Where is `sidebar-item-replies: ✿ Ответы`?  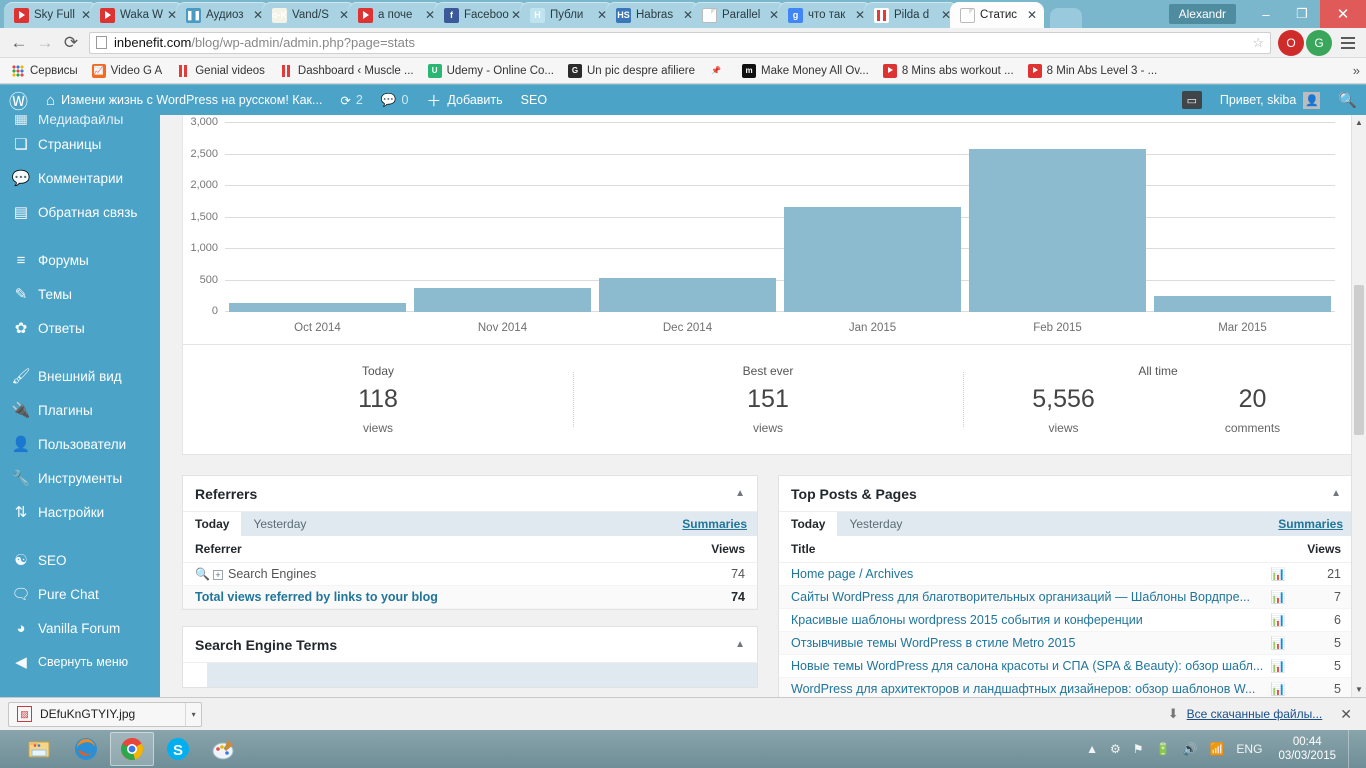
sidebar-item-replies: ✿ Ответы is located at coordinates (80, 328).